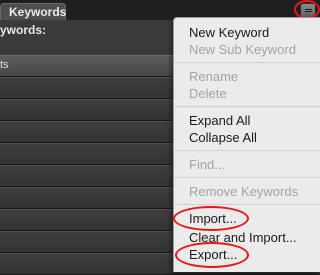  I want to click on keyword-list-header-label: ts, so click(4, 65).